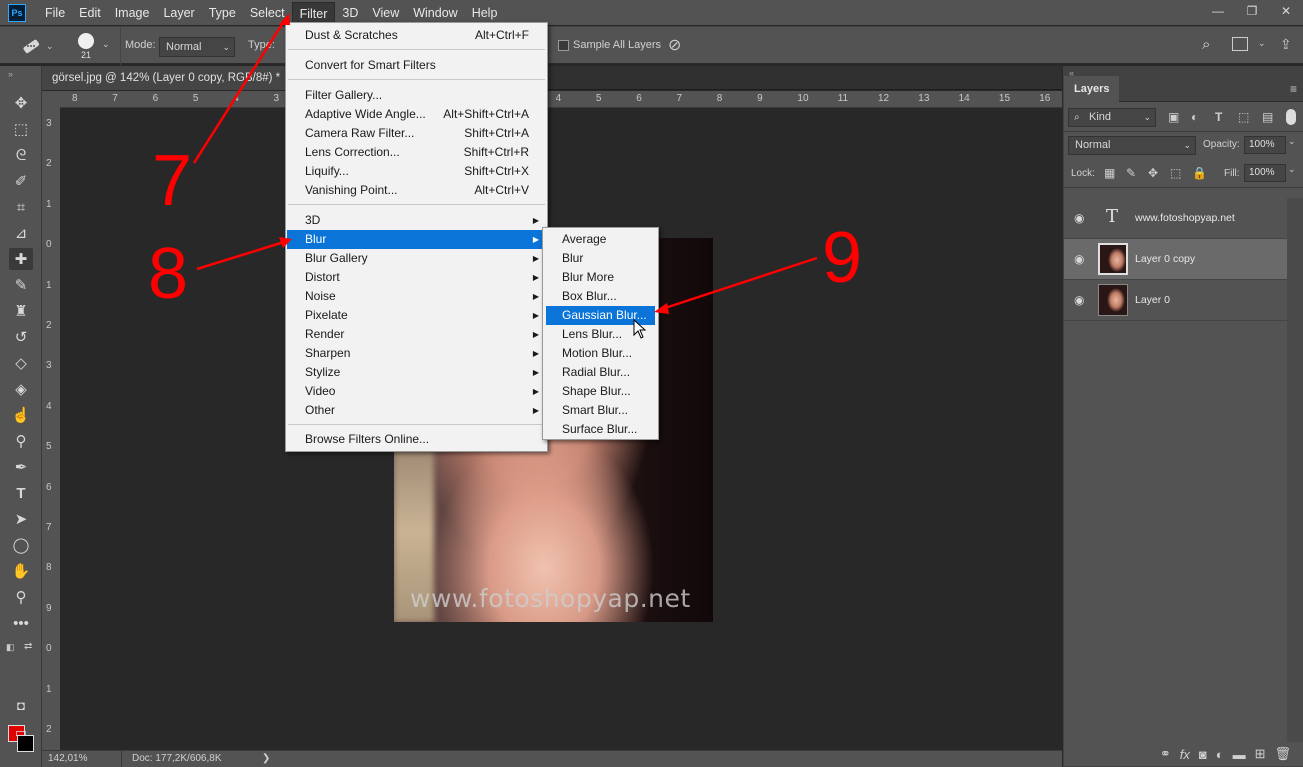  I want to click on crop-tool-icon: ⌗, so click(21, 207).